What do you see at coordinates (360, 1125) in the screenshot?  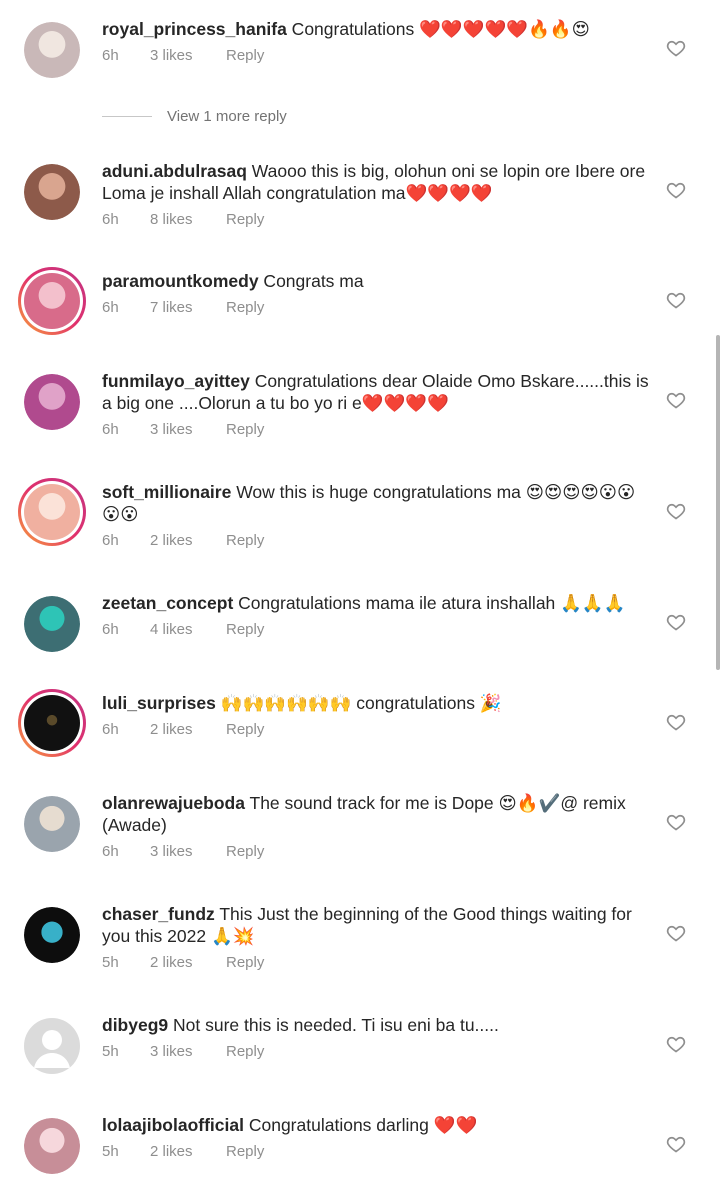 I see `comment-text: Congratulations darling ❤️❤️` at bounding box center [360, 1125].